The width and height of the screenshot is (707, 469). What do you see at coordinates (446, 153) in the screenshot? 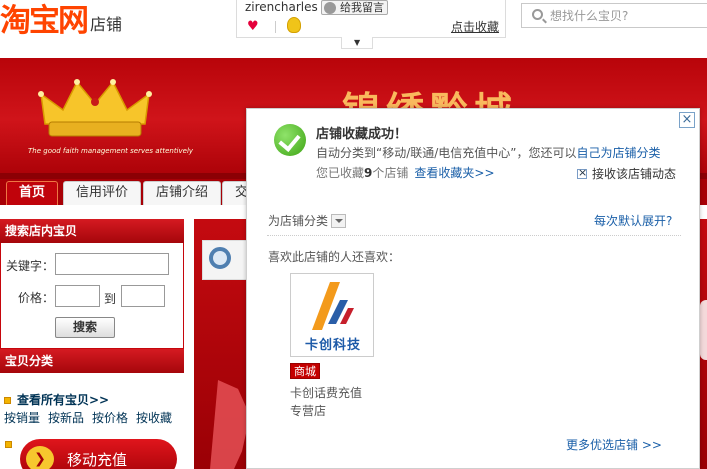
I see `success-description-text: 自动分类到“移动/联通/电信充值中心”，您还可以` at bounding box center [446, 153].